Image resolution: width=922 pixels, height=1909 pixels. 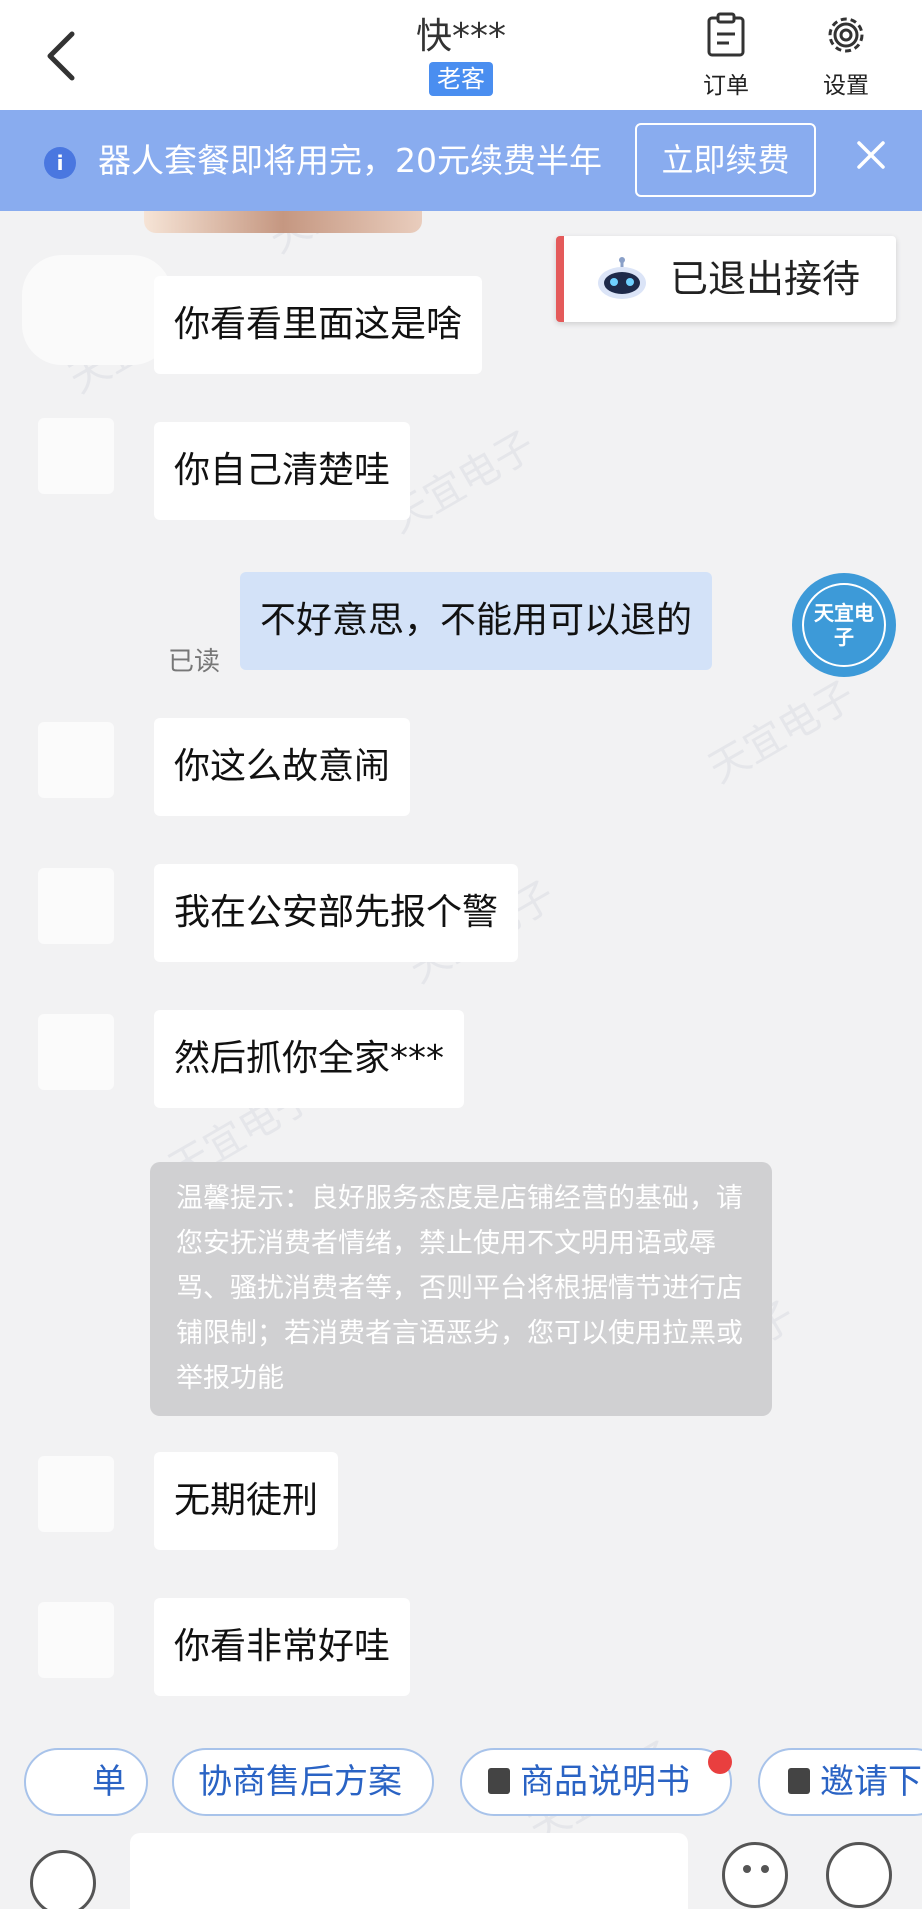 What do you see at coordinates (622, 278) in the screenshot?
I see `robot-icon` at bounding box center [622, 278].